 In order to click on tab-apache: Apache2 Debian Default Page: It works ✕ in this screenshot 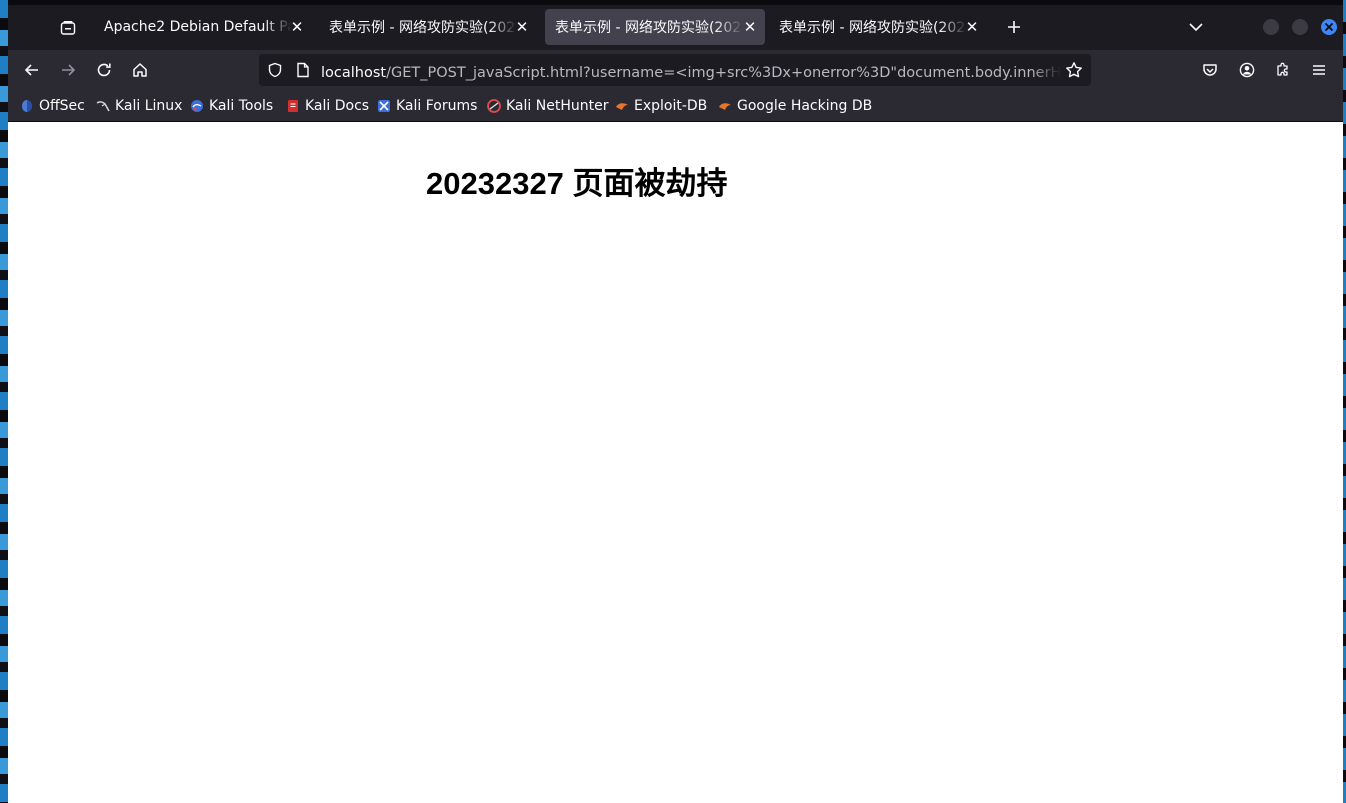, I will do `click(203, 27)`.